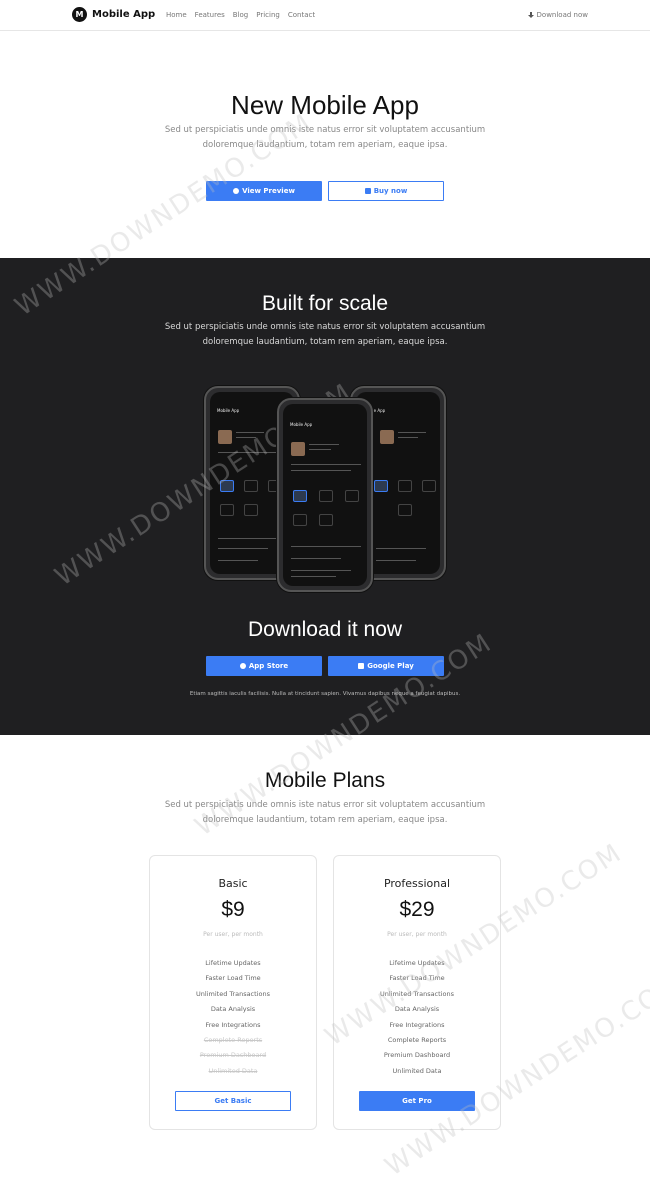 This screenshot has height=1182, width=650. I want to click on brand-name: Mobile App, so click(124, 14).